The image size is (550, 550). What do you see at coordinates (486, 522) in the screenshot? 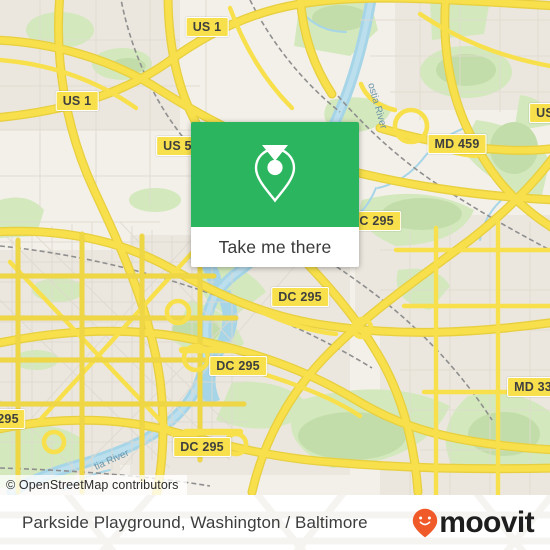
I see `moovit-wordmark: moovit` at bounding box center [486, 522].